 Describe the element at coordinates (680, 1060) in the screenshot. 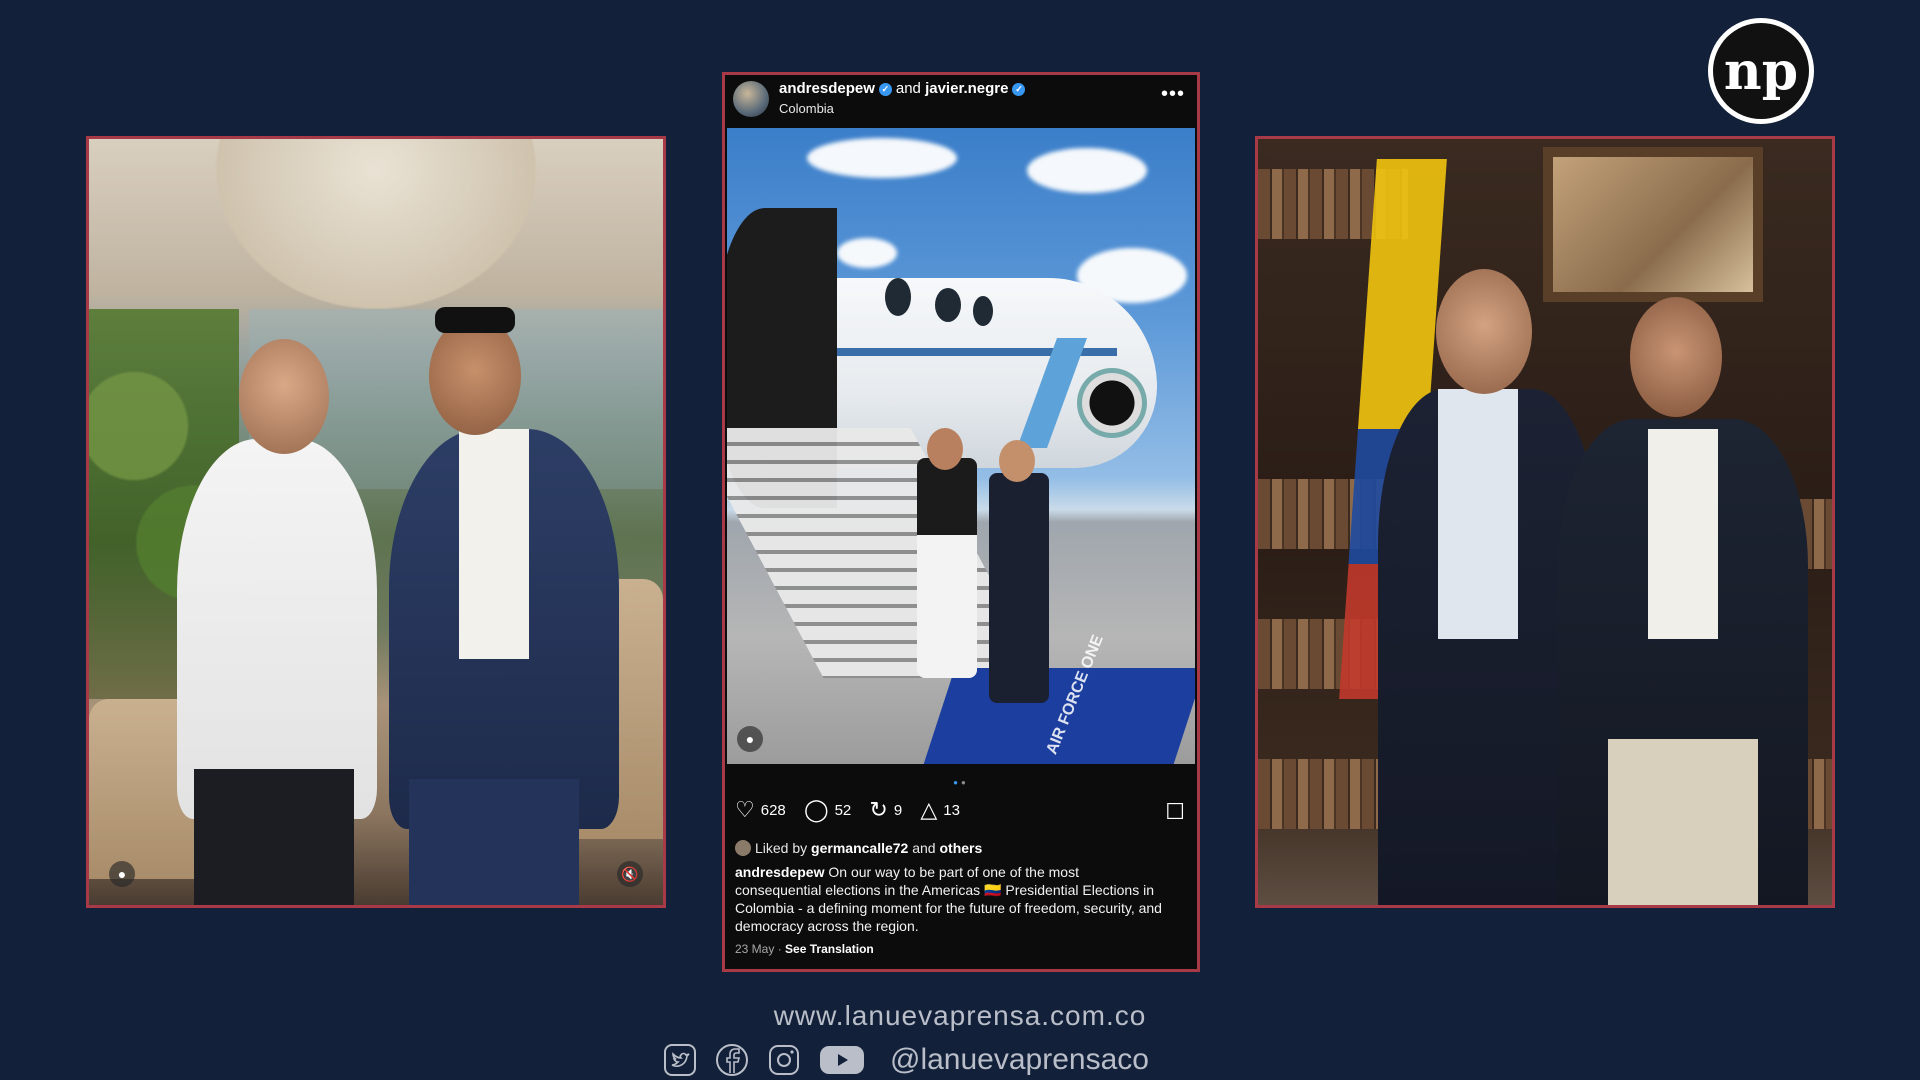

I see `twitter-icon` at that location.